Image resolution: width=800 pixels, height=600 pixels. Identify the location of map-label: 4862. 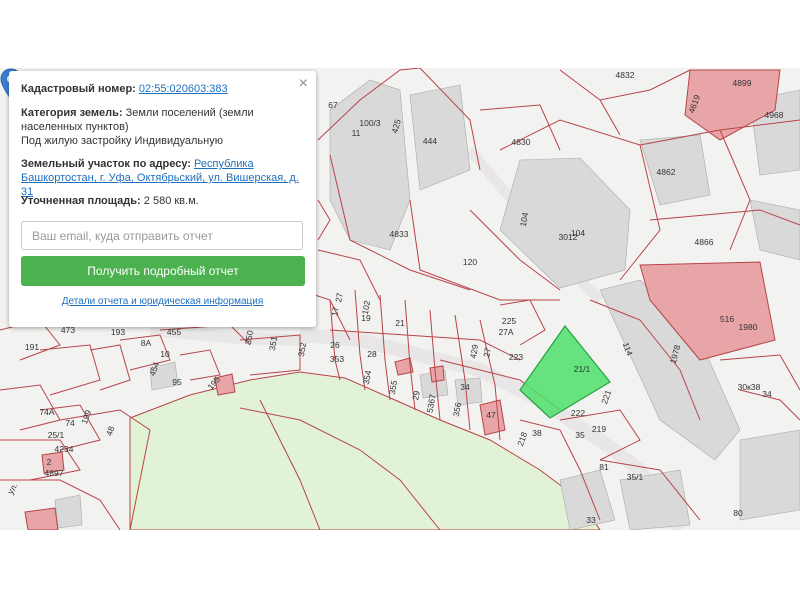
(666, 172).